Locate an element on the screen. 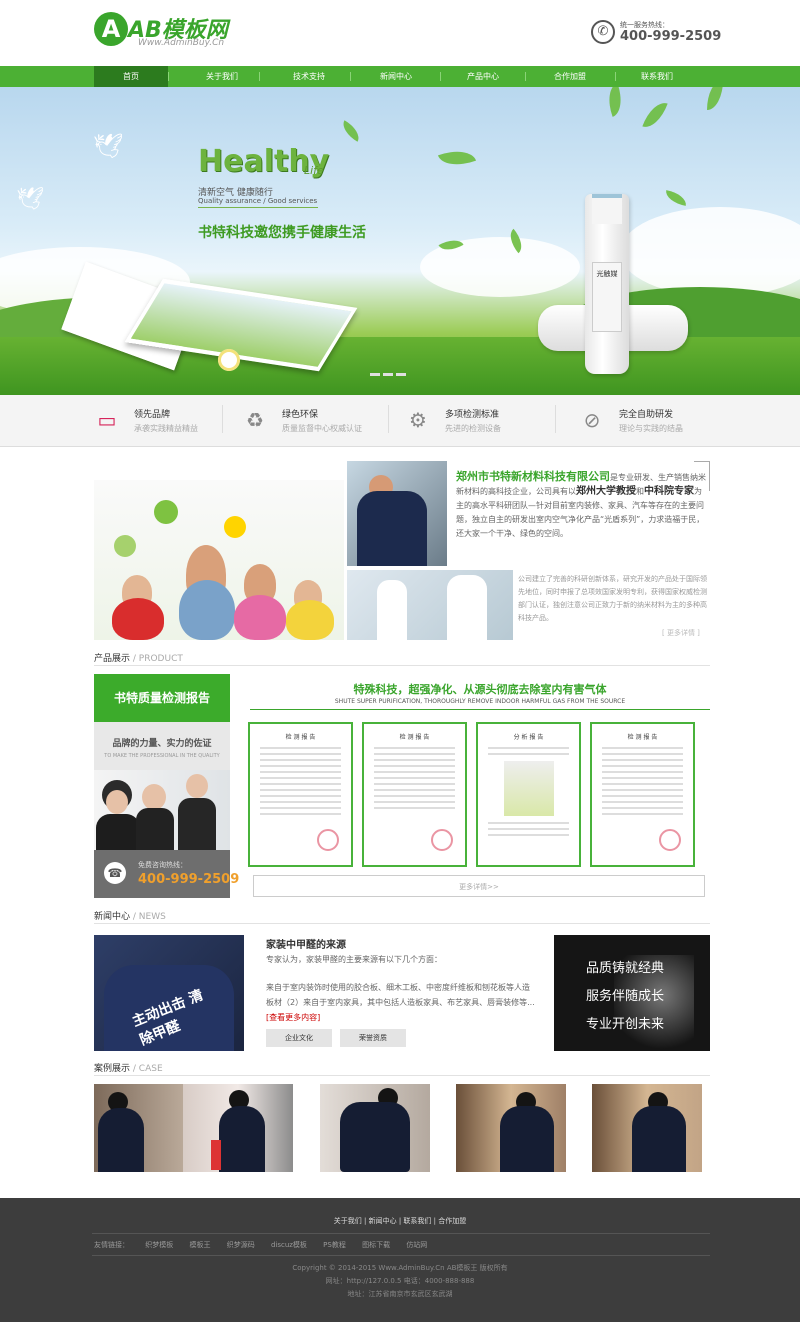 The height and width of the screenshot is (1322, 800). feature-title: 多项检测标准 is located at coordinates (472, 415).